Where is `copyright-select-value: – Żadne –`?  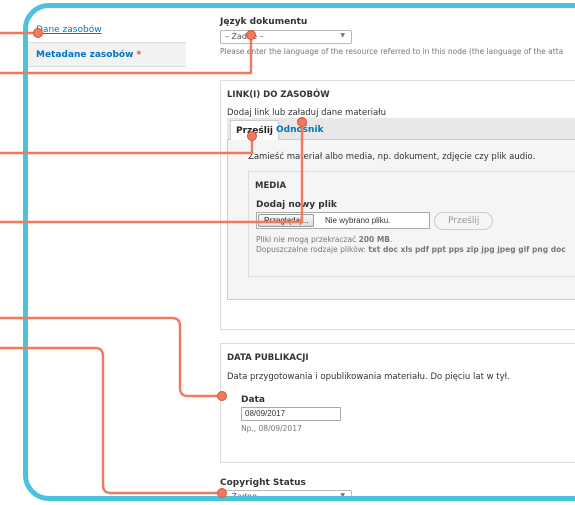 copyright-select-value: – Żadne – is located at coordinates (244, 496).